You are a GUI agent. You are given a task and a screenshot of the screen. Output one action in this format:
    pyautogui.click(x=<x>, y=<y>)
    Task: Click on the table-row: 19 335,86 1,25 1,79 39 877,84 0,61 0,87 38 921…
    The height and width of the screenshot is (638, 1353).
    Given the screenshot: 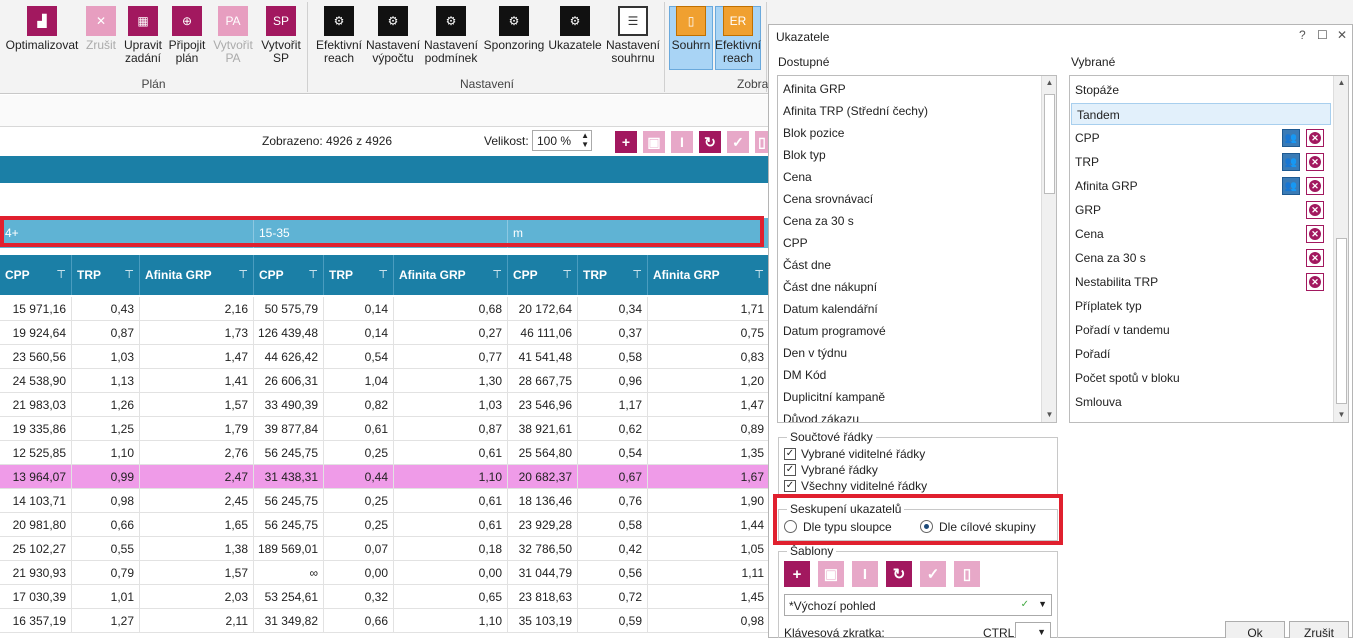 What is the action you would take?
    pyautogui.click(x=385, y=429)
    